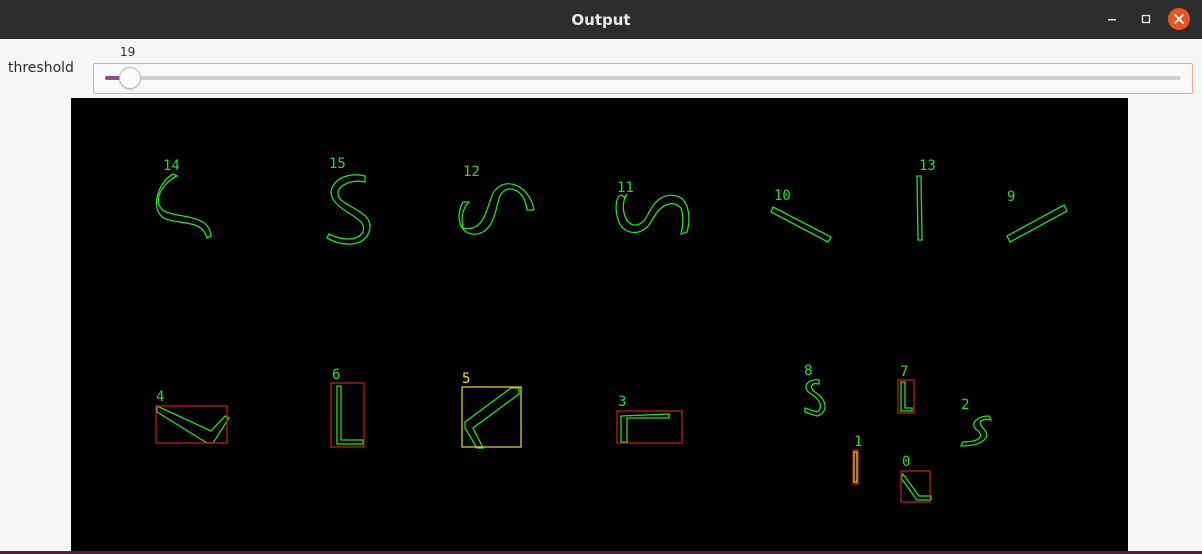 Image resolution: width=1202 pixels, height=554 pixels. Describe the element at coordinates (782, 196) in the screenshot. I see `label-10: 10` at that location.